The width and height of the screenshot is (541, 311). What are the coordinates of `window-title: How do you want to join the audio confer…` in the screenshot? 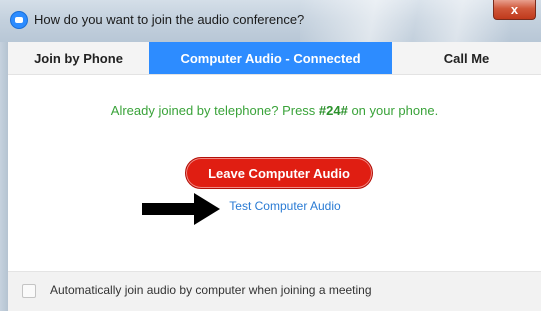 It's located at (169, 19).